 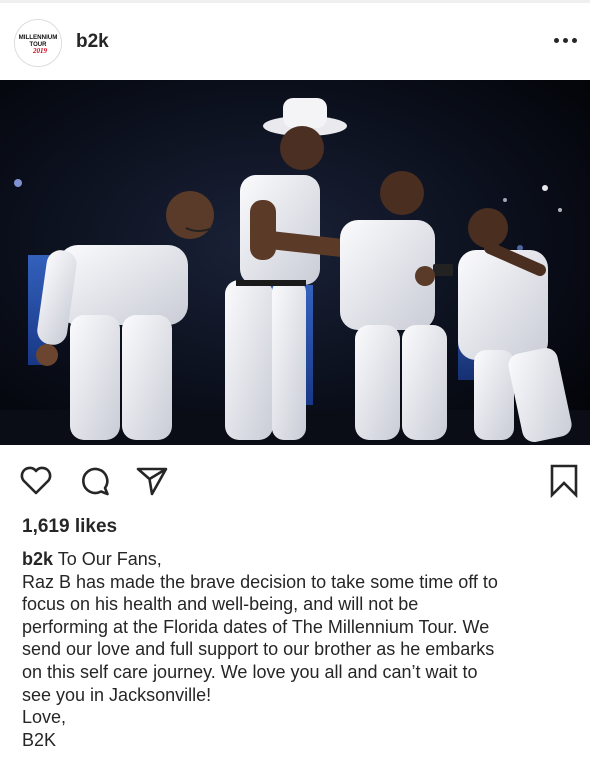 I want to click on post-header: MILLENNIUM TOUR 2019 b2k, so click(x=295, y=41).